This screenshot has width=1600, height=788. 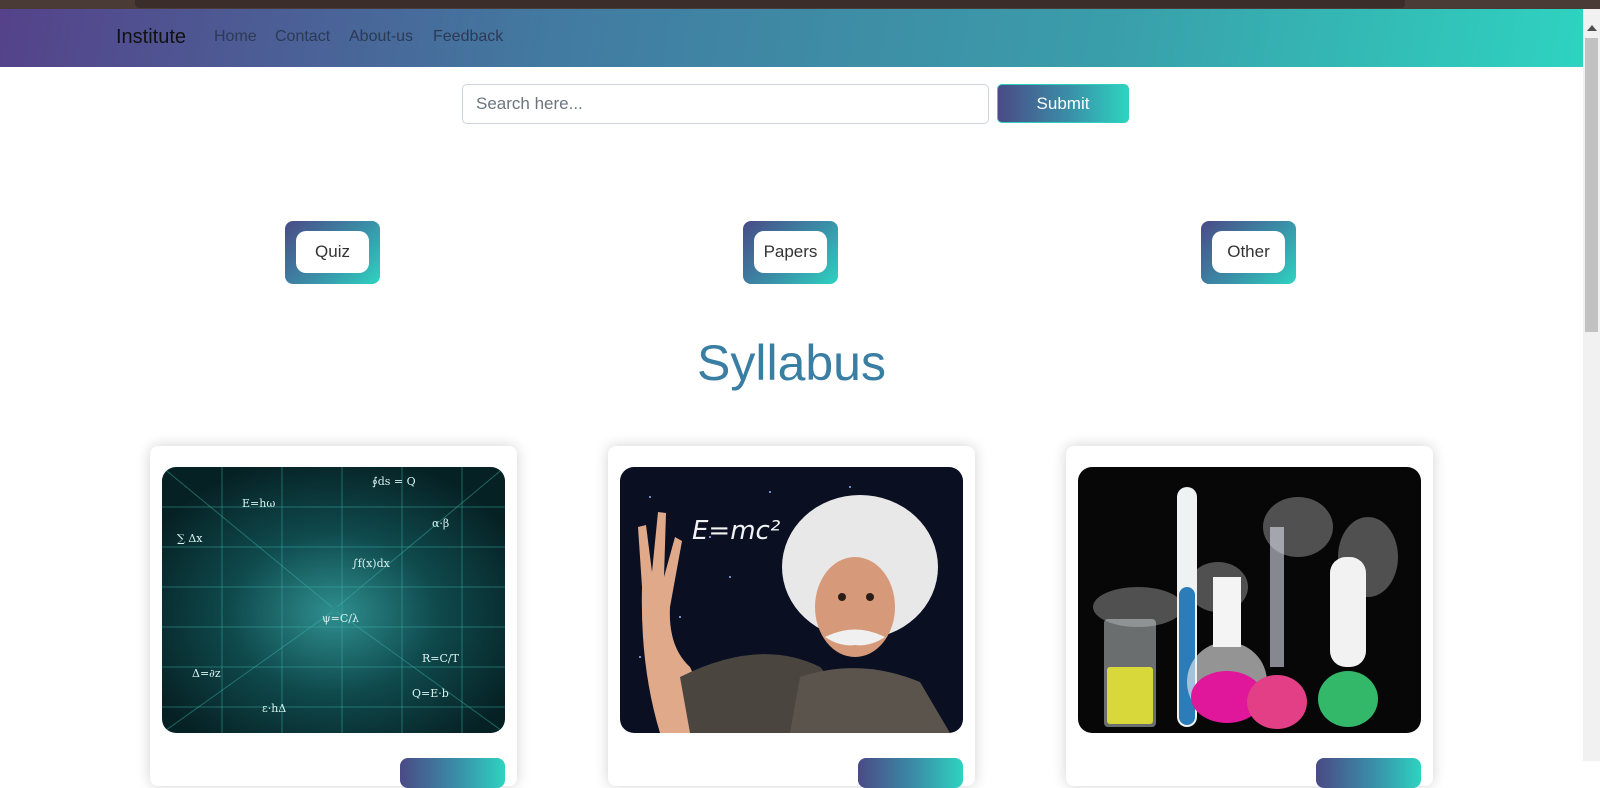 What do you see at coordinates (1591, 185) in the screenshot?
I see `scrollbar-thumb` at bounding box center [1591, 185].